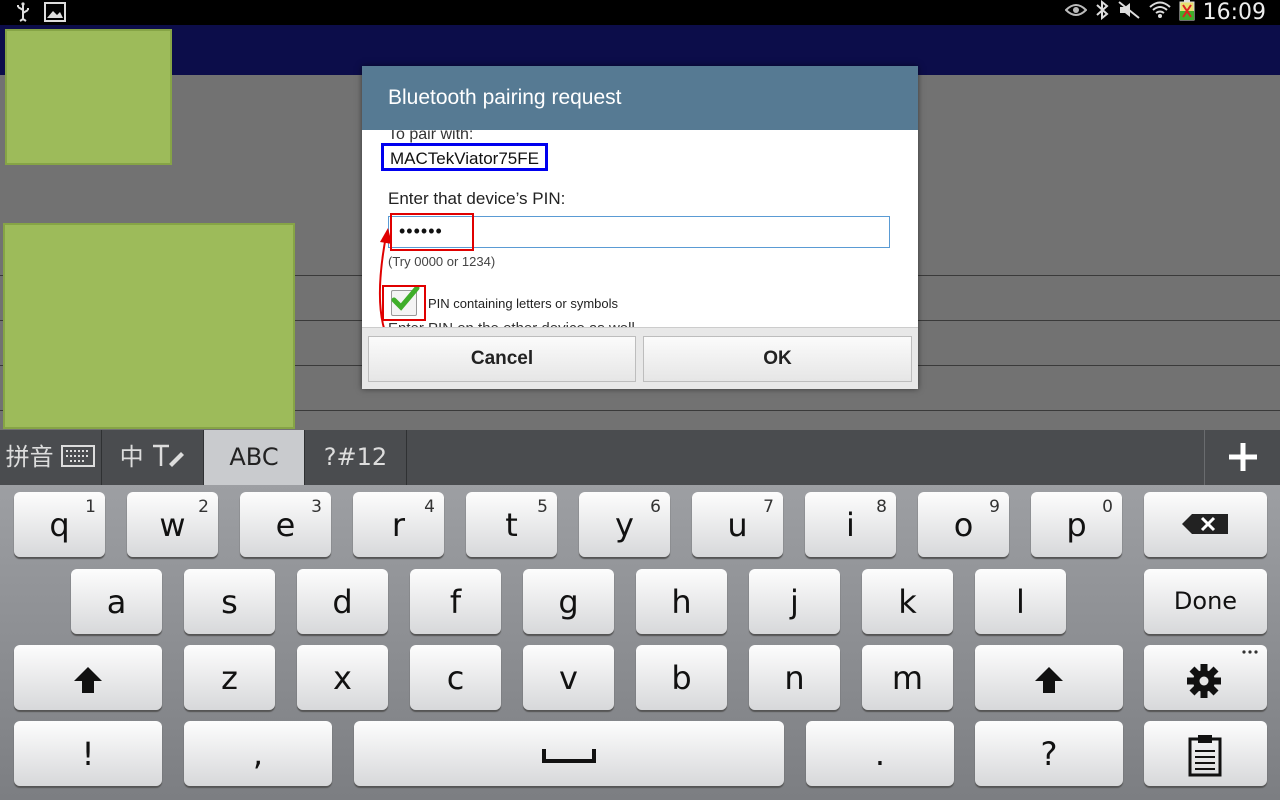 The height and width of the screenshot is (800, 1280). What do you see at coordinates (994, 507) in the screenshot?
I see `key-o-number-hint: 9` at bounding box center [994, 507].